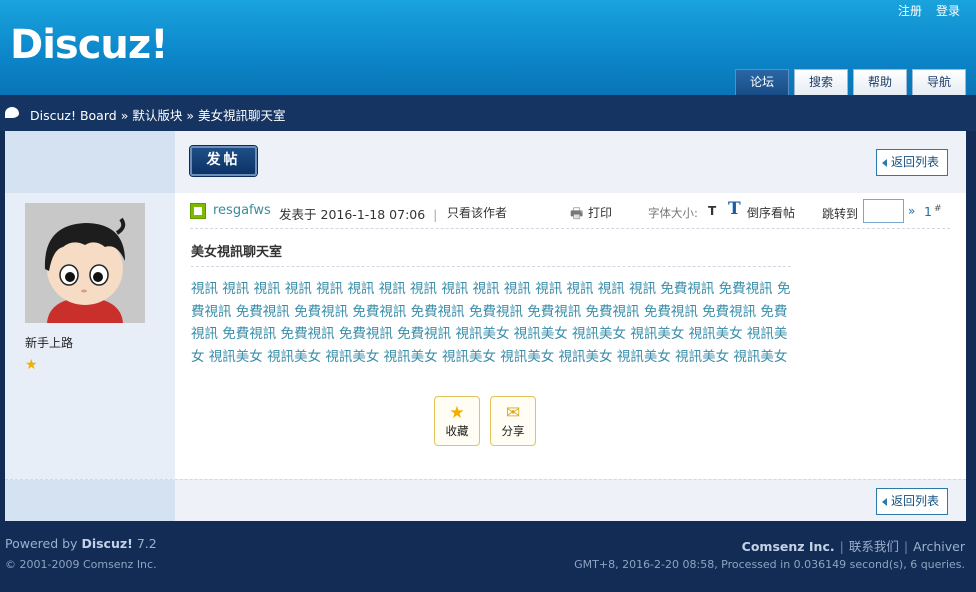 Image resolution: width=976 pixels, height=592 pixels. I want to click on powered-by: Powered by Discuz! 7.2, so click(81, 543).